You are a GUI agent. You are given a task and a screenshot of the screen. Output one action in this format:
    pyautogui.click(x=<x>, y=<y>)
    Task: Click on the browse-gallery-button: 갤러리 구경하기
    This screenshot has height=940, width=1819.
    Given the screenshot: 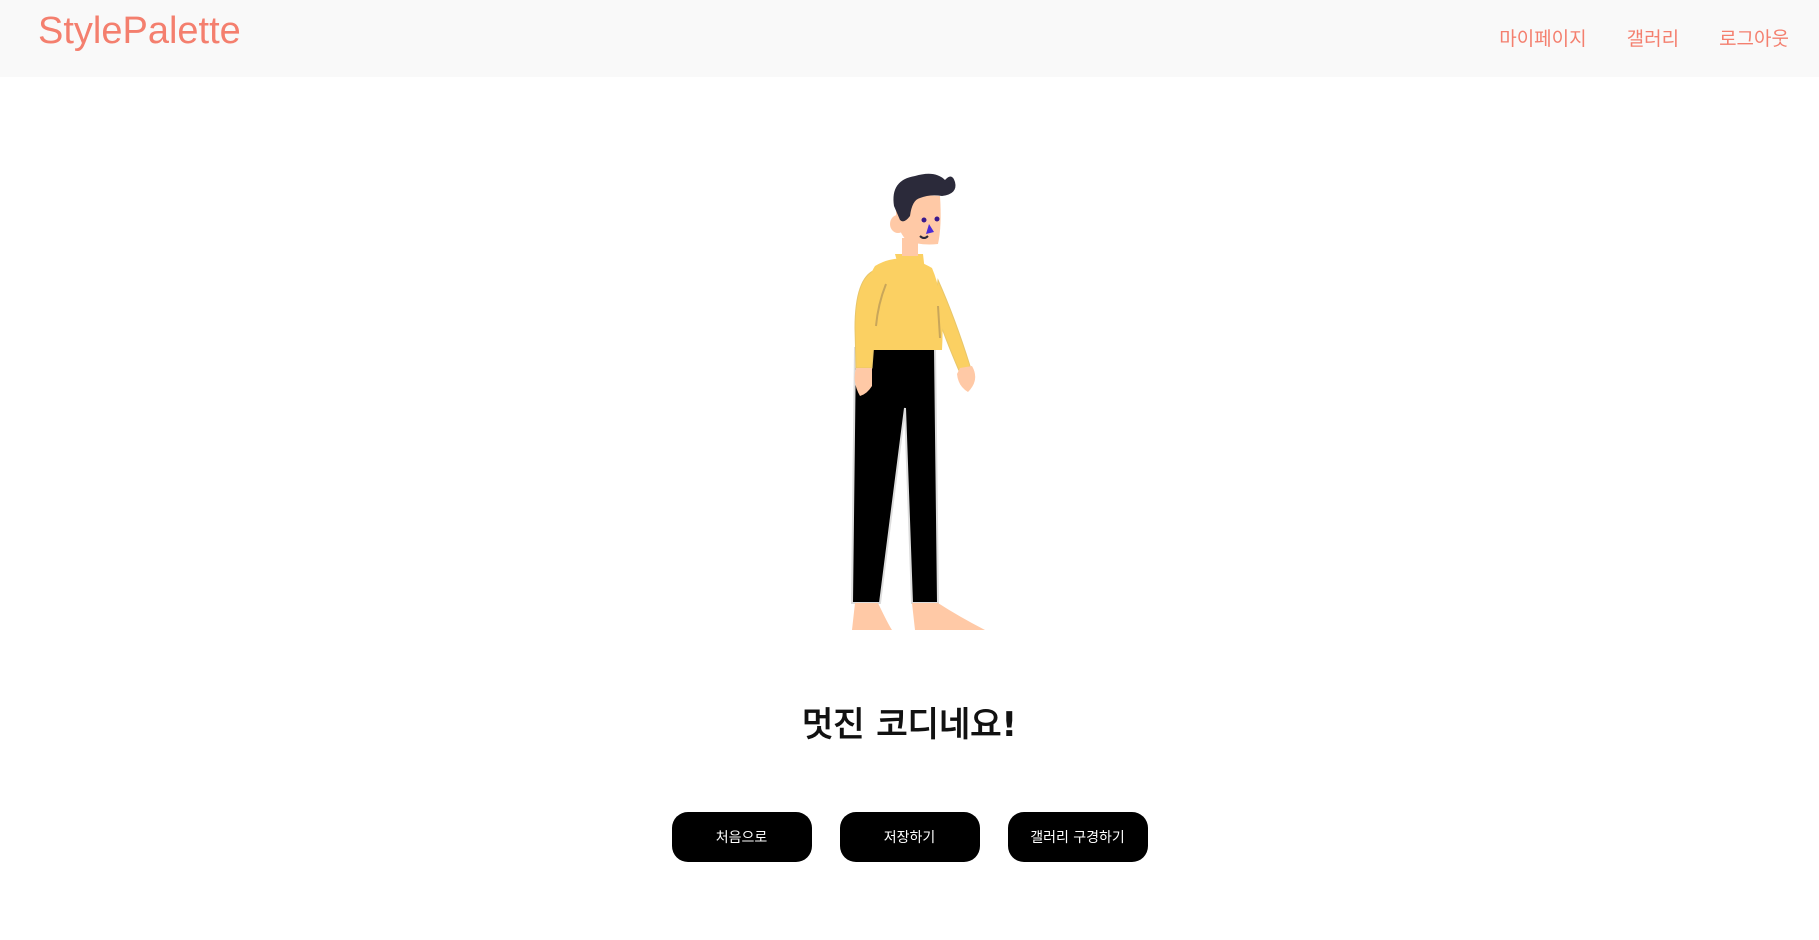 What is the action you would take?
    pyautogui.click(x=1077, y=837)
    